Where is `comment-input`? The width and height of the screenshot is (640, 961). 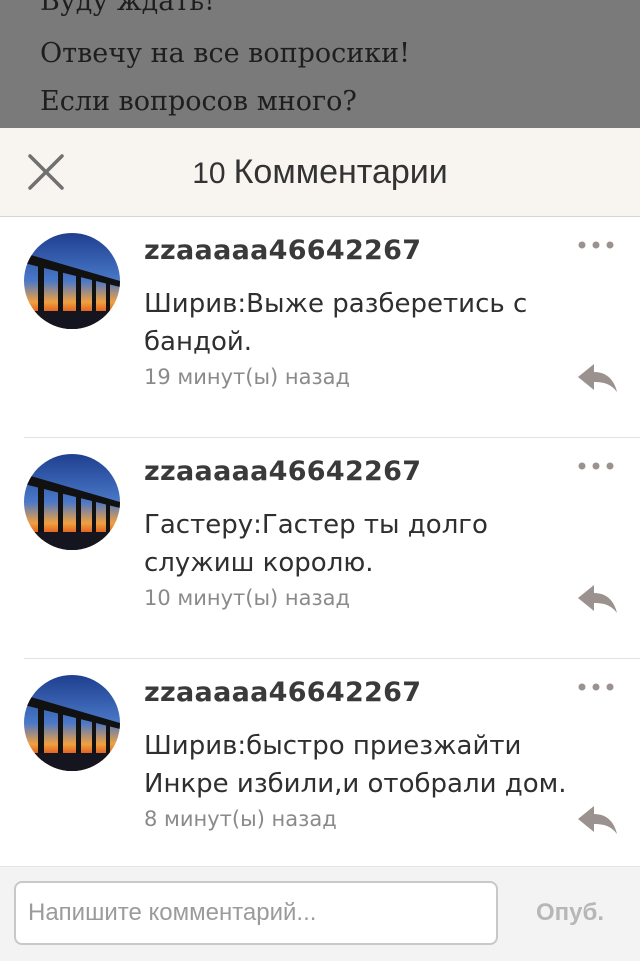 comment-input is located at coordinates (256, 913).